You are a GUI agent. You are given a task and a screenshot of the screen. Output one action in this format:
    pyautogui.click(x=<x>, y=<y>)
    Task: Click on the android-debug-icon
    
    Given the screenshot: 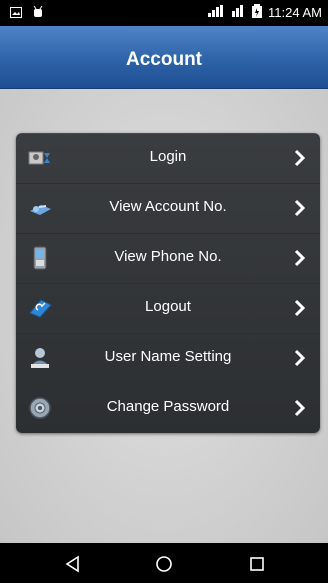 What is the action you would take?
    pyautogui.click(x=38, y=14)
    